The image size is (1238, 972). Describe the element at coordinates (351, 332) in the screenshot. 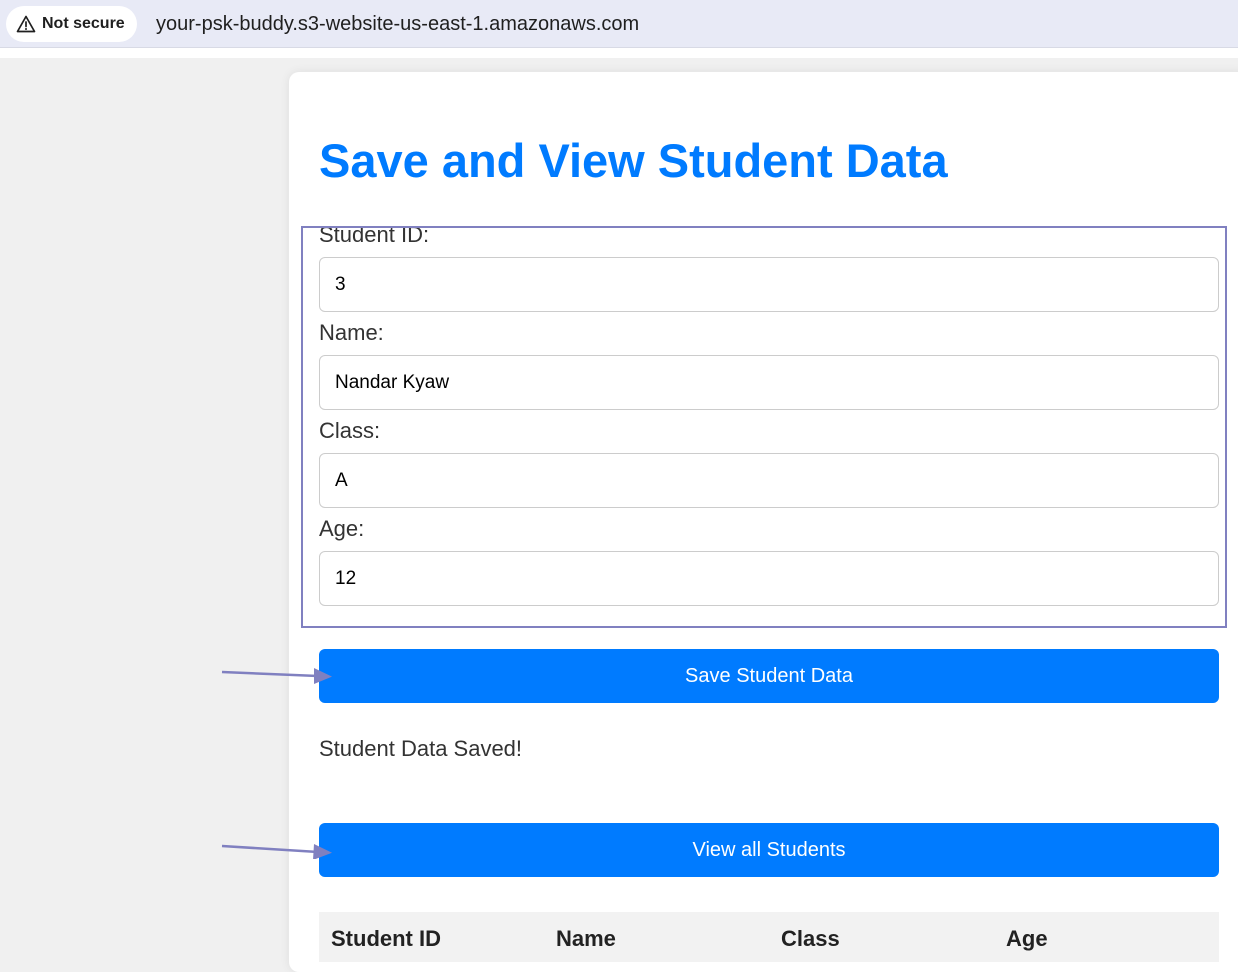

I see `name-label: Name:` at that location.